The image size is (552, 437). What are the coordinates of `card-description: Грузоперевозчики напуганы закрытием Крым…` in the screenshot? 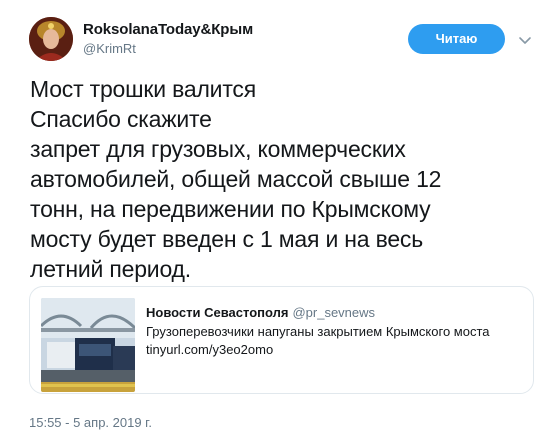 It's located at (318, 331).